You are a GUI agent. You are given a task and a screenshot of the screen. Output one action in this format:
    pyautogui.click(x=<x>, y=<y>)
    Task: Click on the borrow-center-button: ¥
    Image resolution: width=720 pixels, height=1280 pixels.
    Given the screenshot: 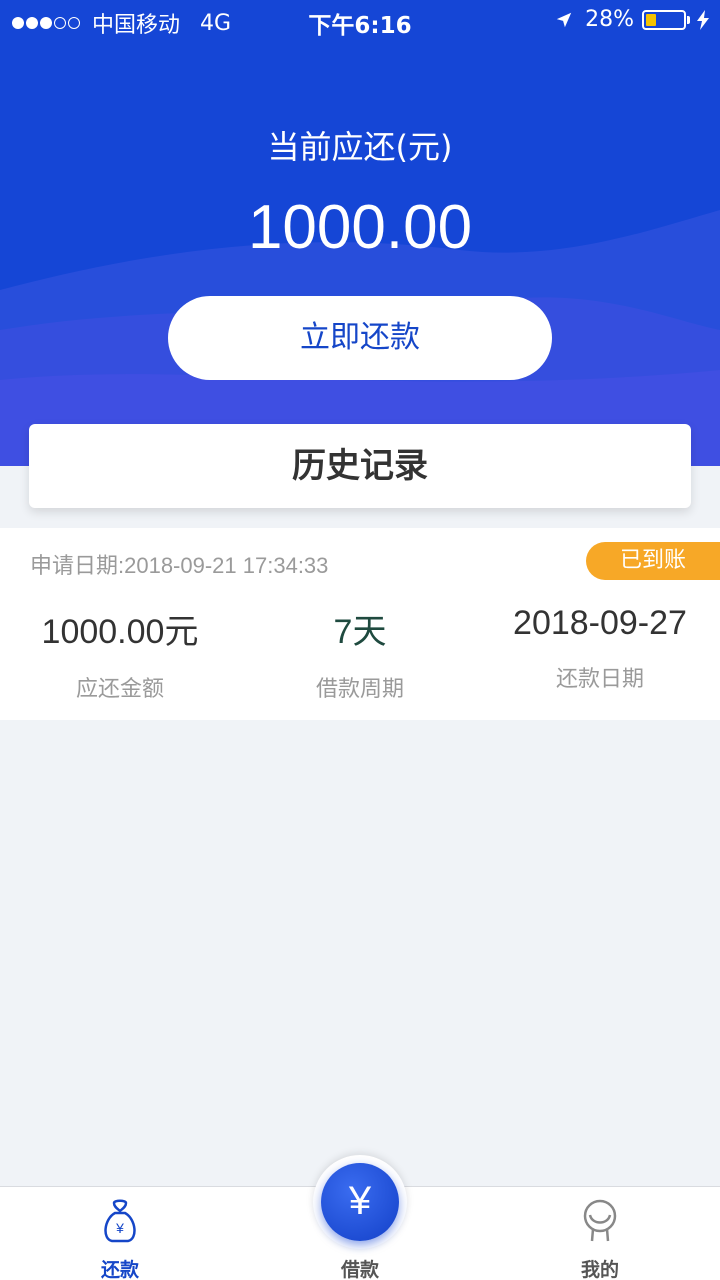 What is the action you would take?
    pyautogui.click(x=360, y=1202)
    